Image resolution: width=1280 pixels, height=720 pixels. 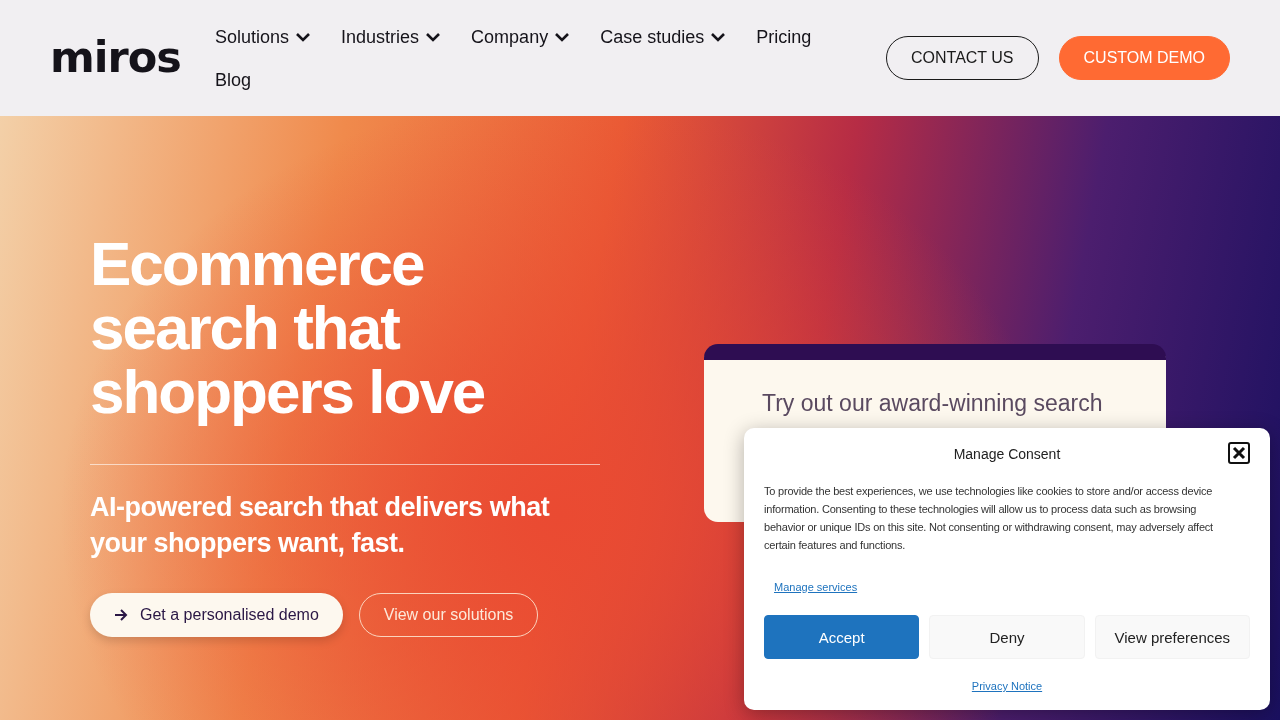 What do you see at coordinates (842, 637) in the screenshot?
I see `consent-button: Accept` at bounding box center [842, 637].